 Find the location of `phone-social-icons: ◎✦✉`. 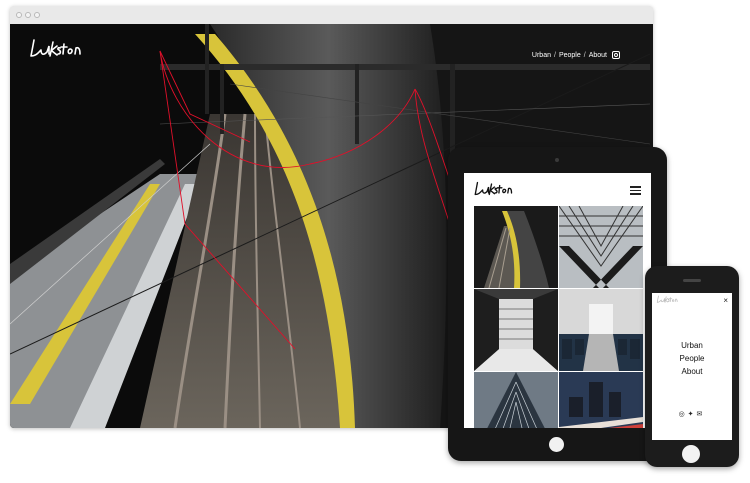

phone-social-icons: ◎✦✉ is located at coordinates (692, 414).